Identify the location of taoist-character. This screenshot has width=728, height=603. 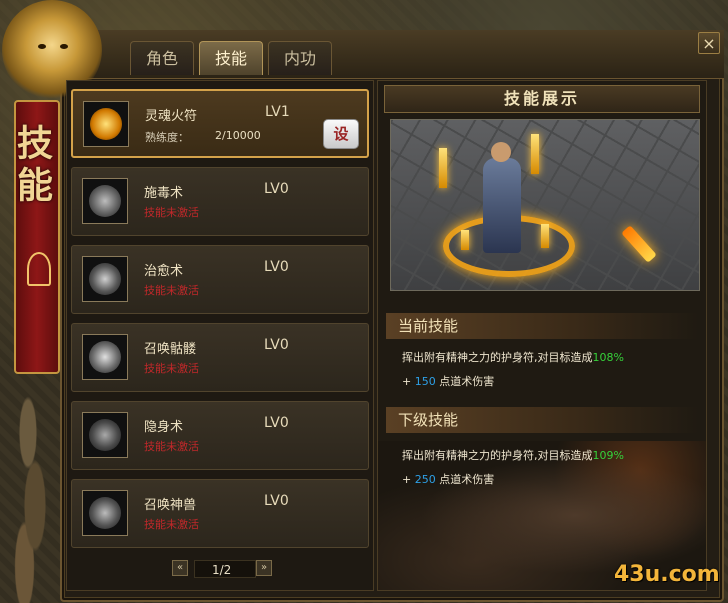
(502, 205).